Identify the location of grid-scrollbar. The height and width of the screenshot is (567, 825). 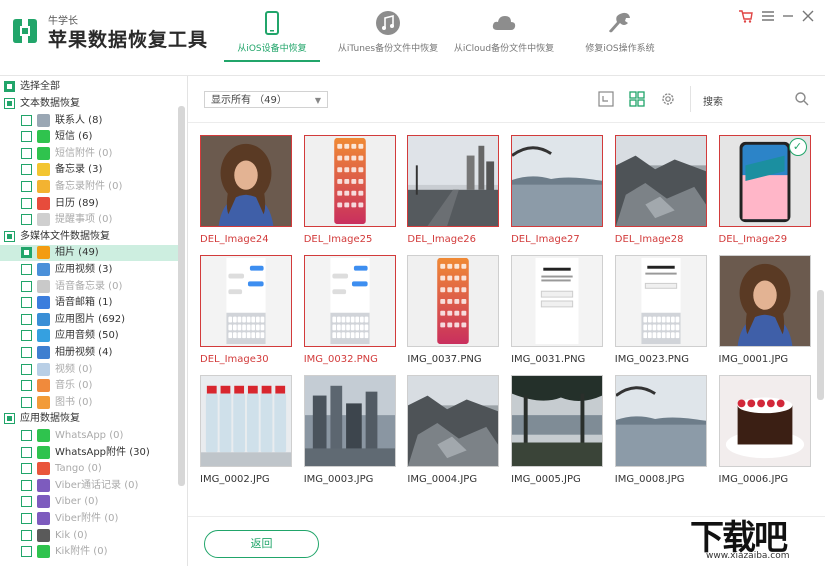
(820, 345).